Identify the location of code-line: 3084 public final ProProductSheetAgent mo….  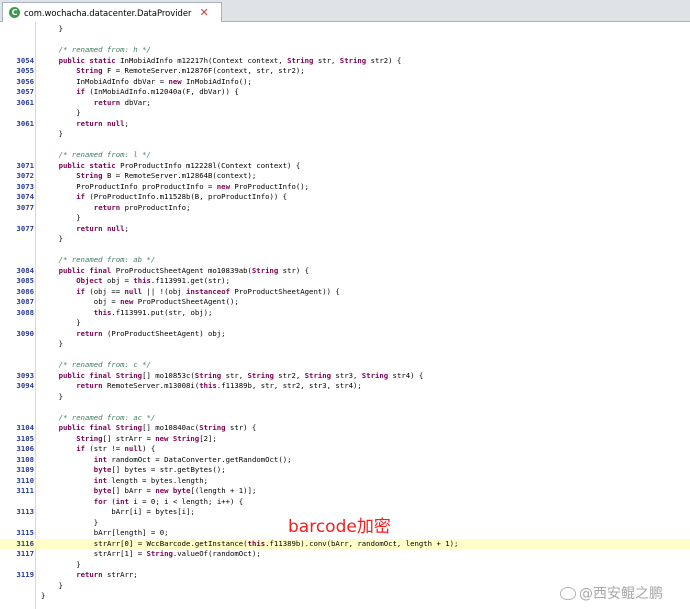
(345, 271).